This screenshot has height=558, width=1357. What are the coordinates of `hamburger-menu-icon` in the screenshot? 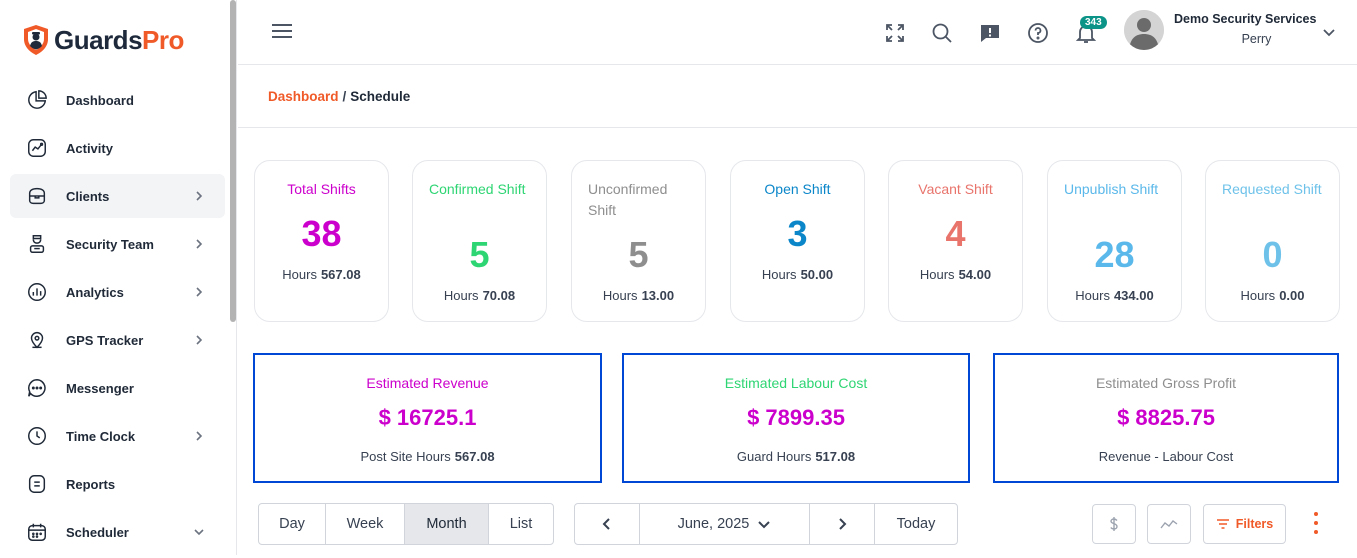 It's located at (282, 32).